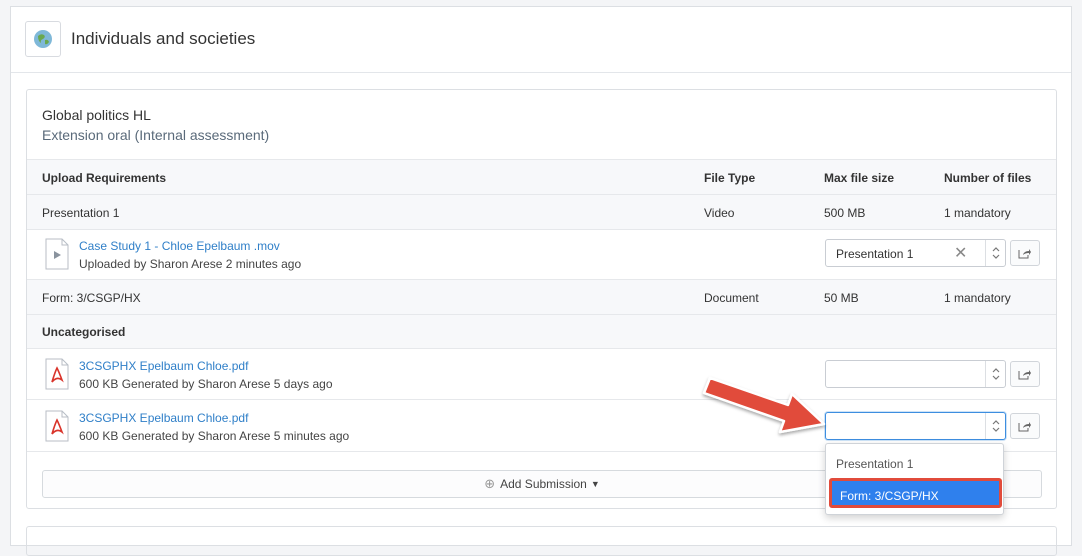  I want to click on caret-down-icon: ▼, so click(595, 484).